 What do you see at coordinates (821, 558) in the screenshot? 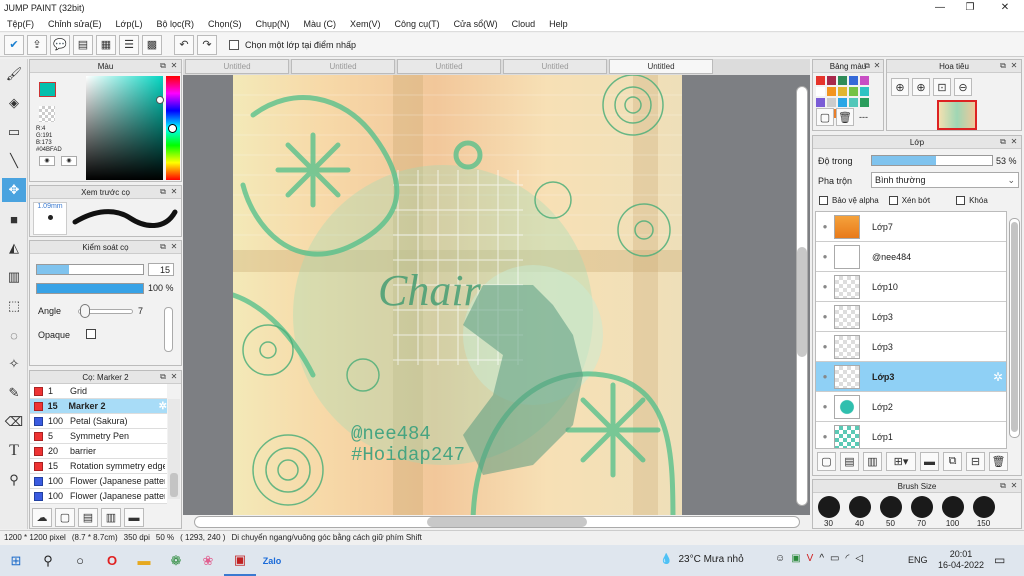
I see `tray-chevron-icon: ^` at bounding box center [821, 558].